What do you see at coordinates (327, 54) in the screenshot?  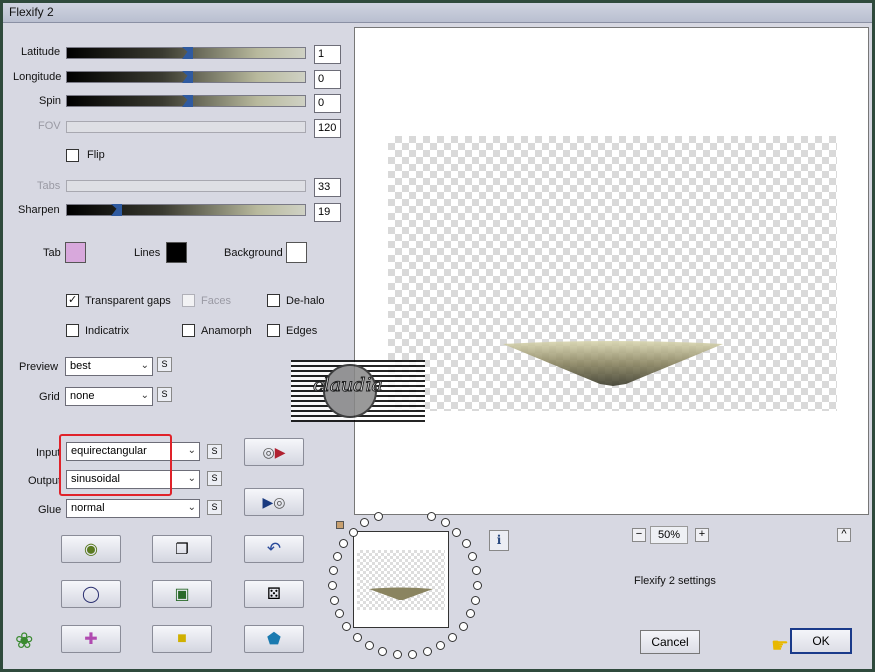 I see `latitude-input: 1` at bounding box center [327, 54].